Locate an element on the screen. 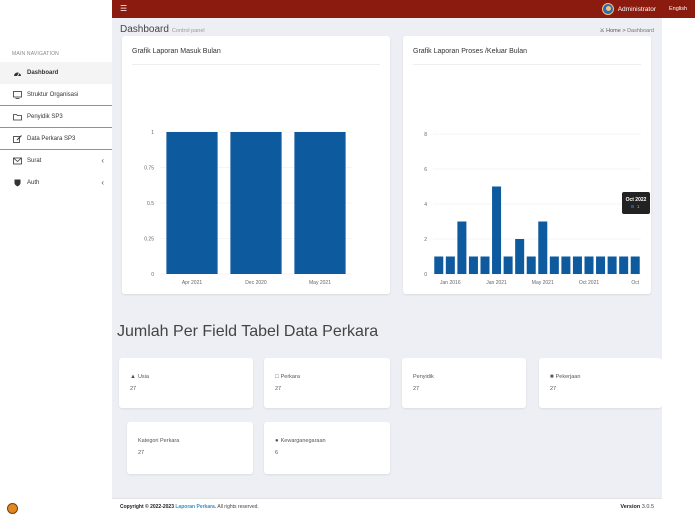 The width and height of the screenshot is (695, 515). tooltip-title: Oct 2022 is located at coordinates (636, 200).